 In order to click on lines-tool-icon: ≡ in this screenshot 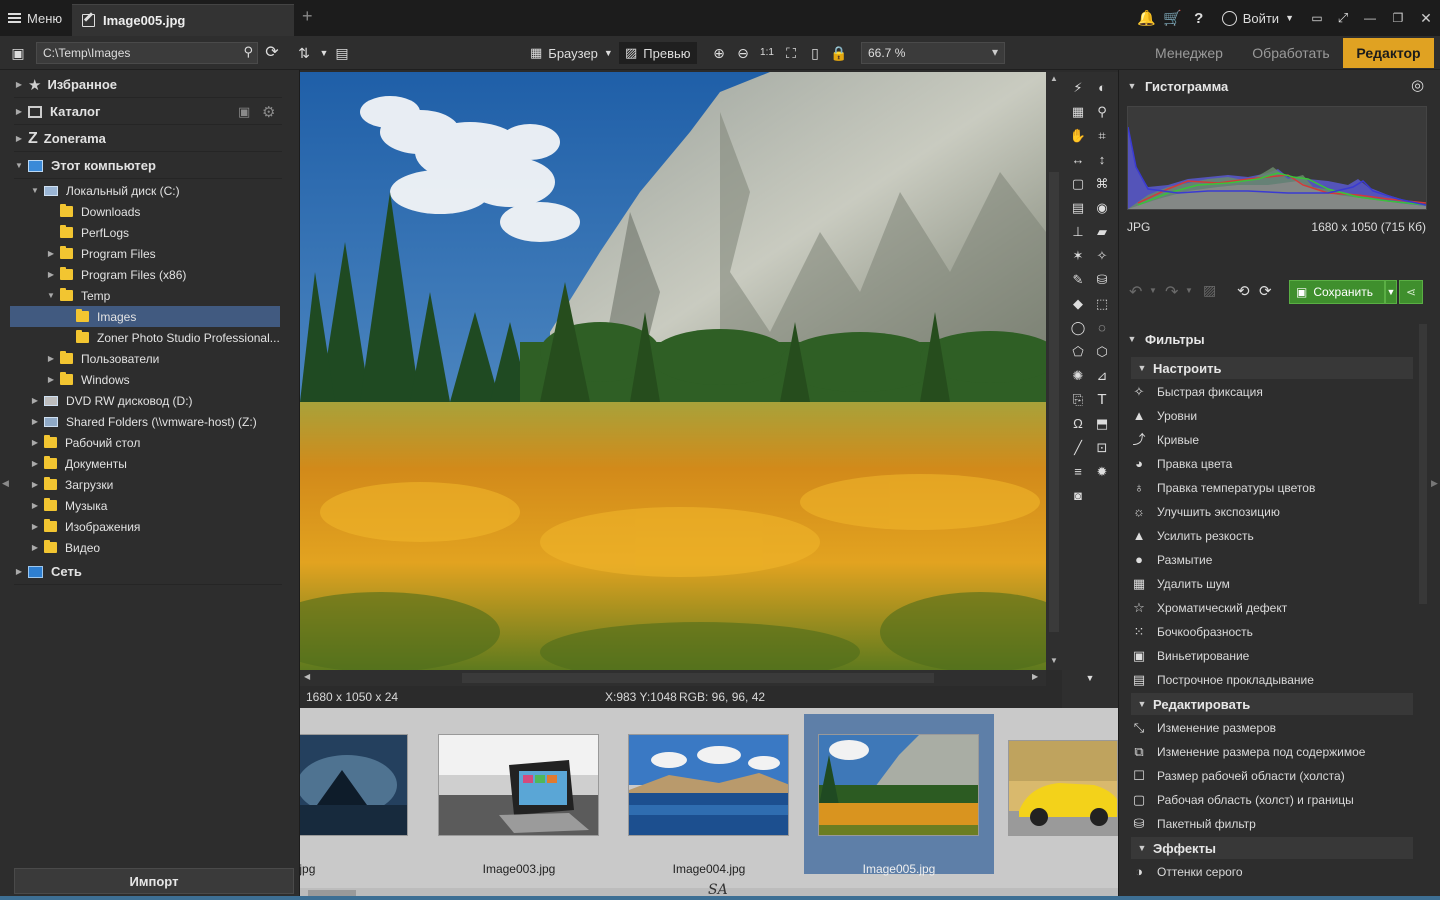, I will do `click(1078, 472)`.